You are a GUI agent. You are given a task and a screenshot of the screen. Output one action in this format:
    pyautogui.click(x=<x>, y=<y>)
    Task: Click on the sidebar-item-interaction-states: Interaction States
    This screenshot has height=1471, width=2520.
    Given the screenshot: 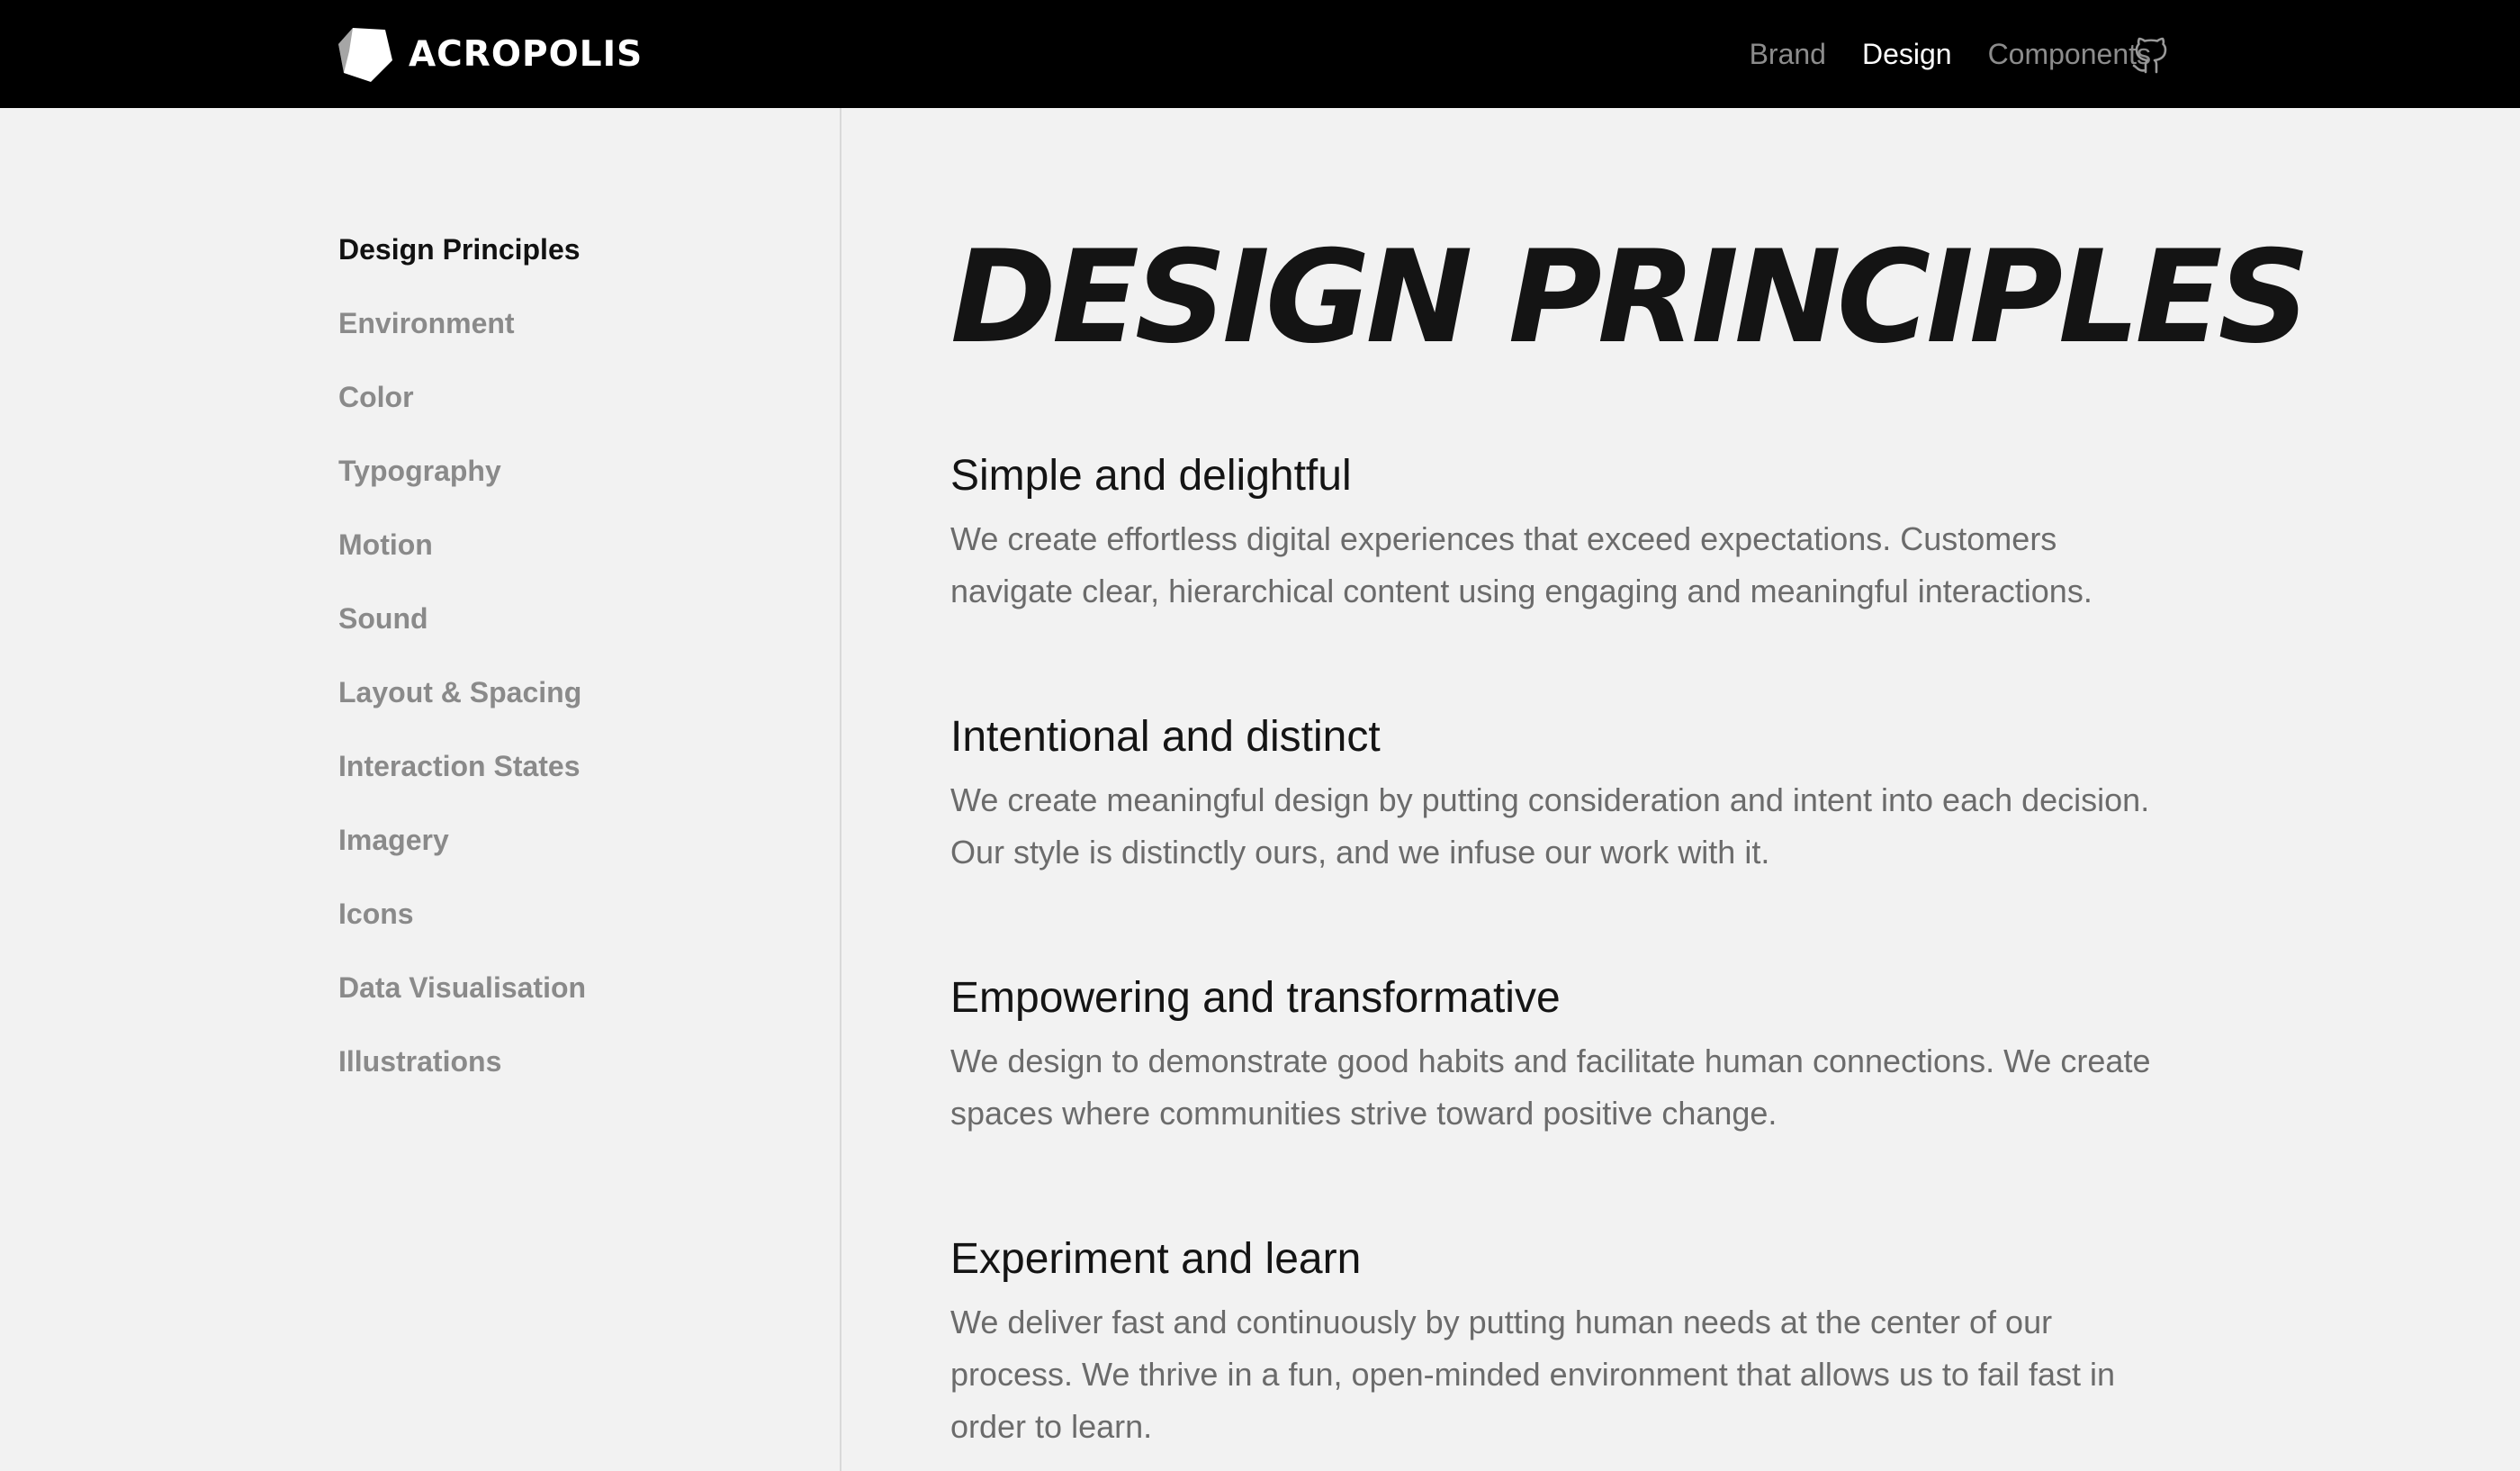 What is the action you would take?
    pyautogui.click(x=462, y=766)
    